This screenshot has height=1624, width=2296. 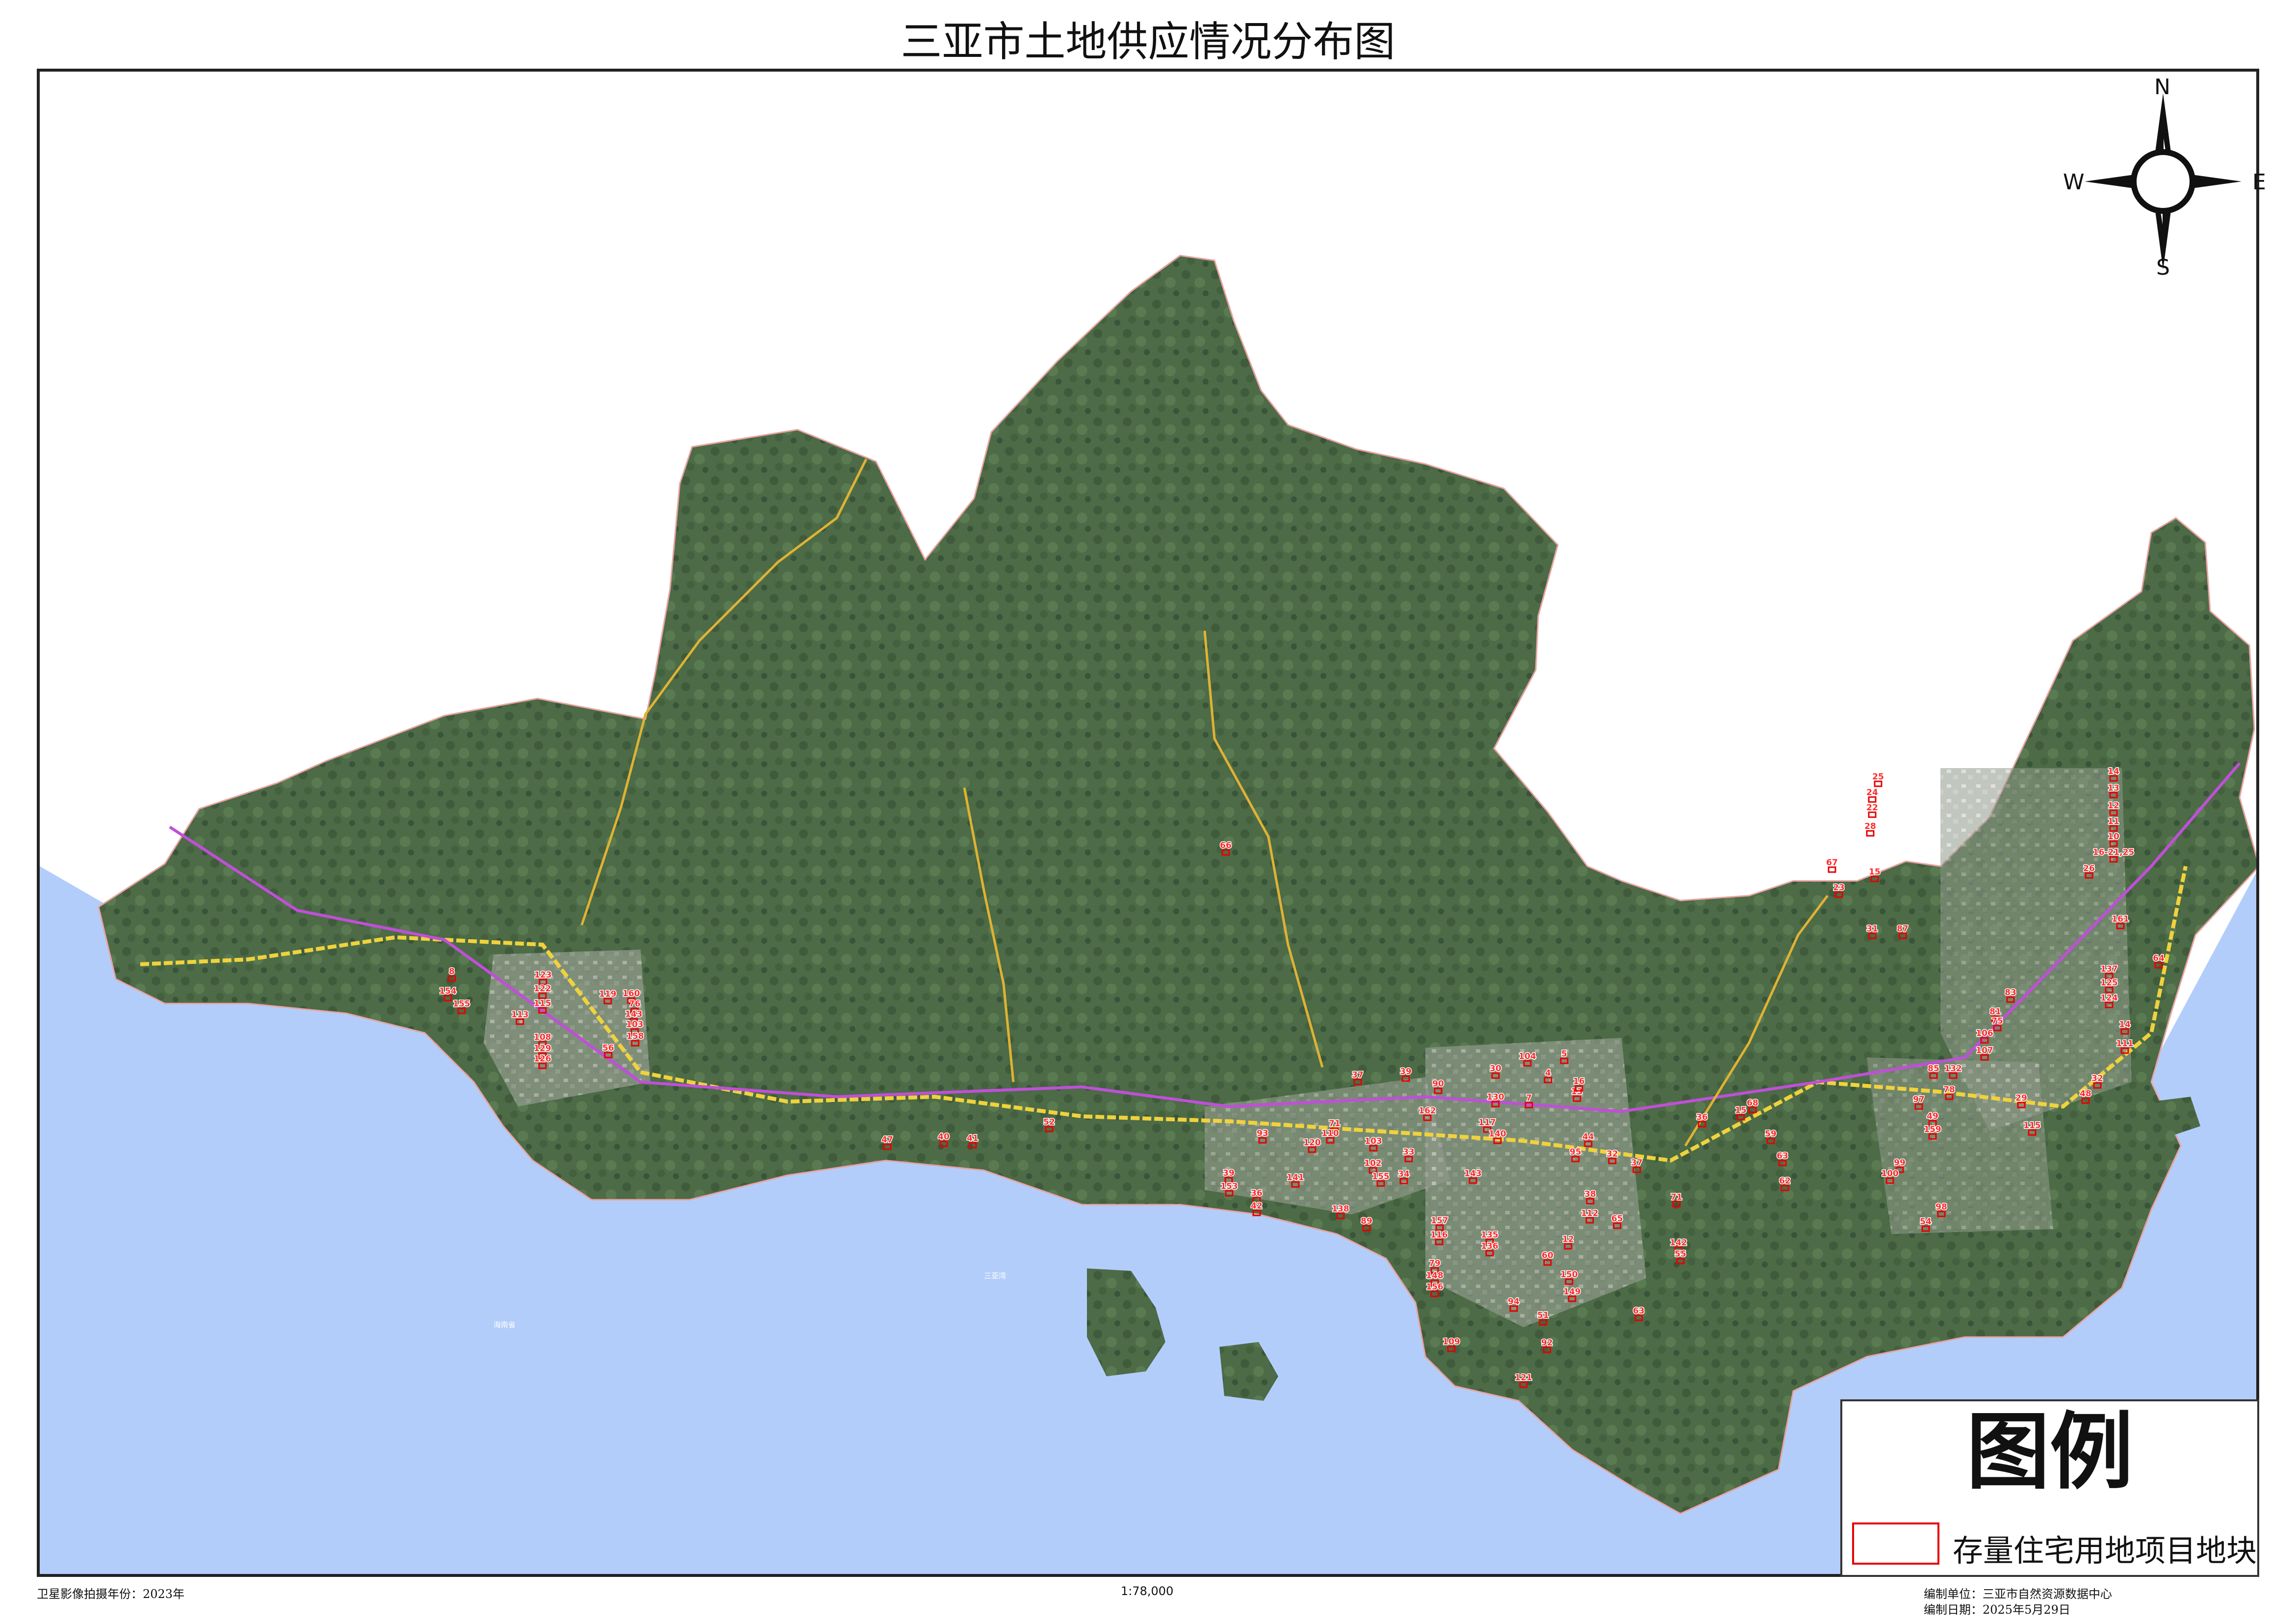 I want to click on parcel-label: 41, so click(x=973, y=1138).